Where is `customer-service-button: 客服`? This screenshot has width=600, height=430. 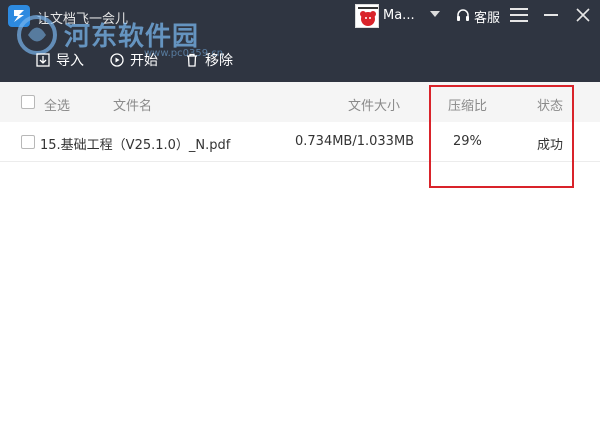
customer-service-button: 客服 is located at coordinates (477, 16).